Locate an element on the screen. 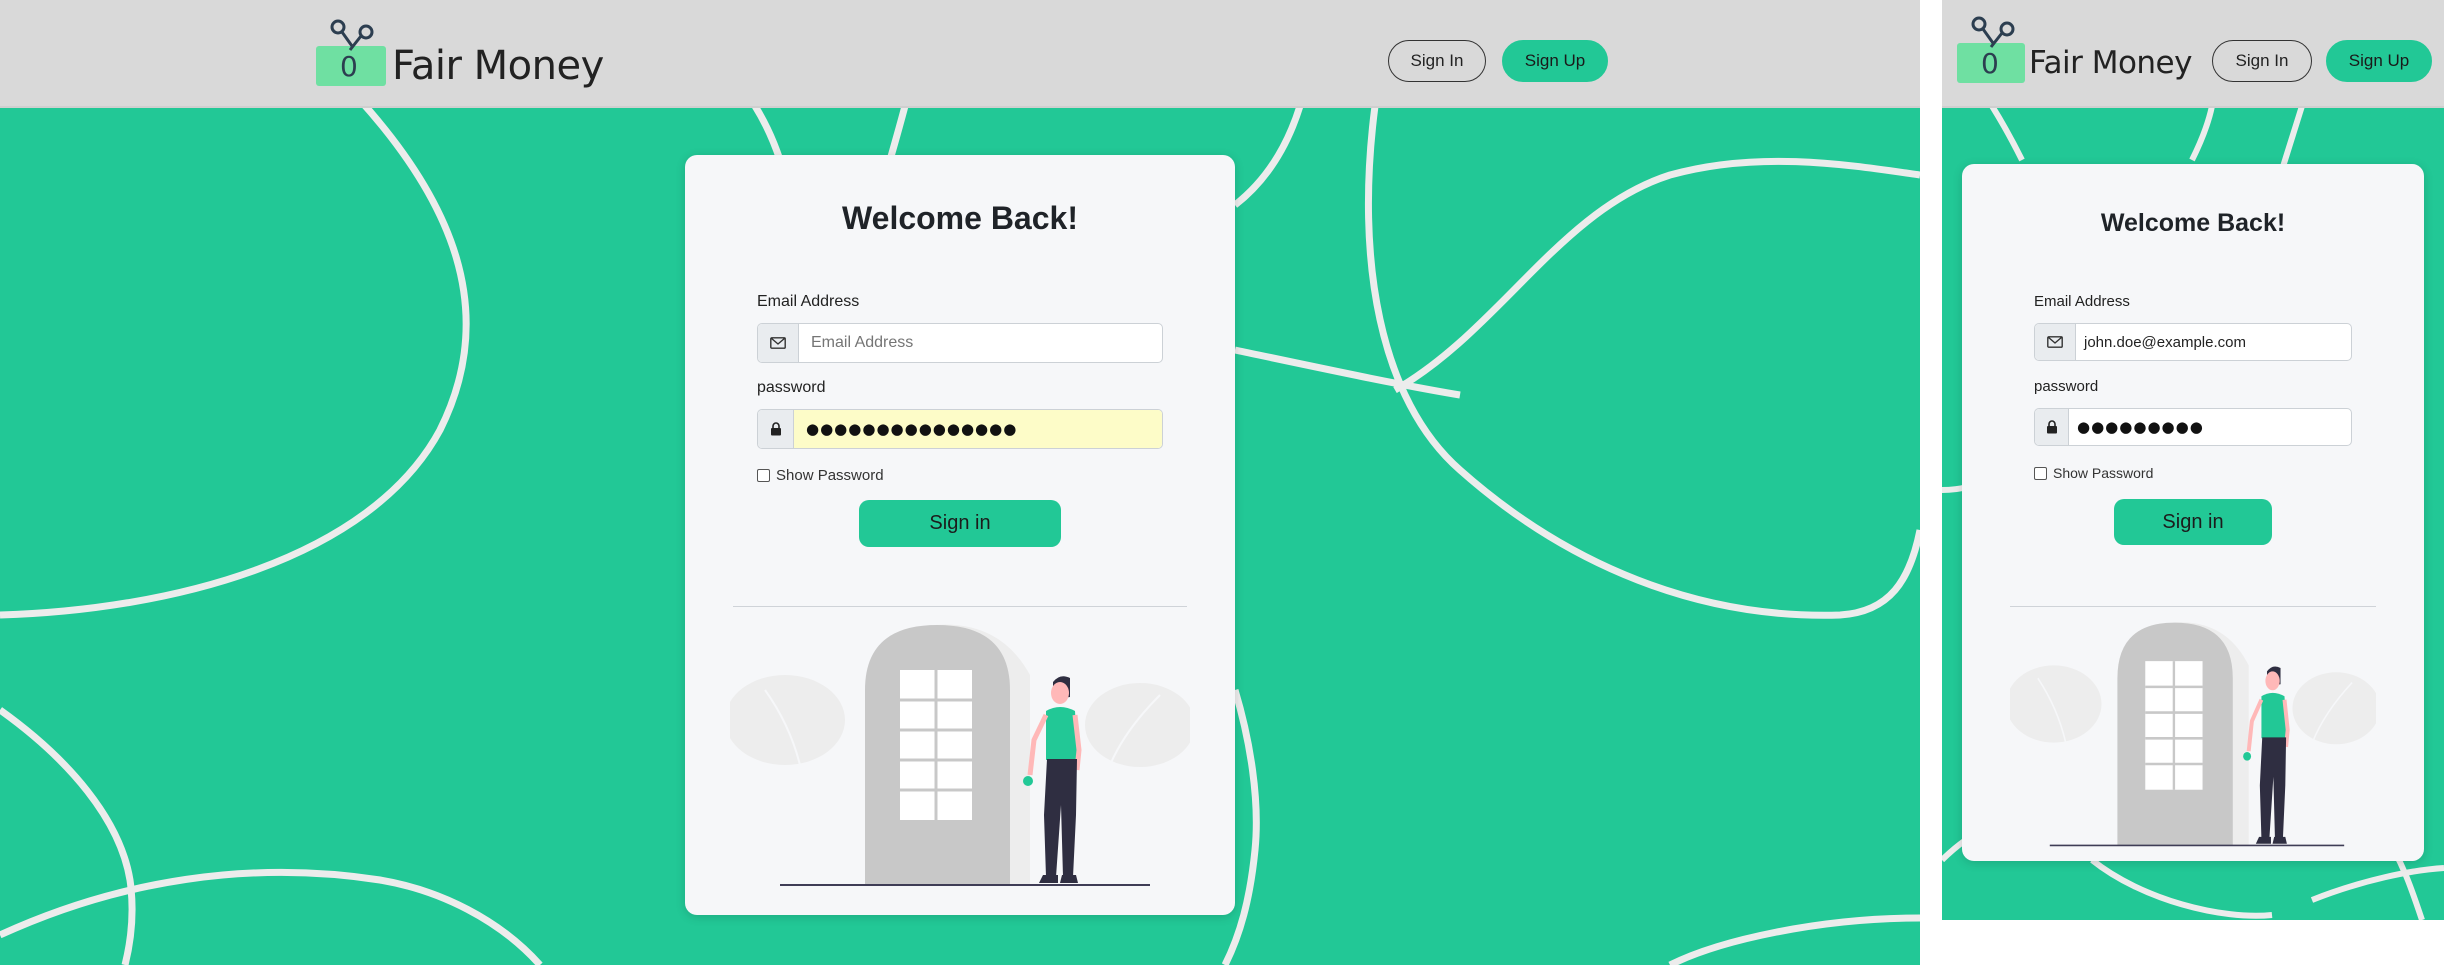 The image size is (2444, 965). email-input: Email Address is located at coordinates (980, 343).